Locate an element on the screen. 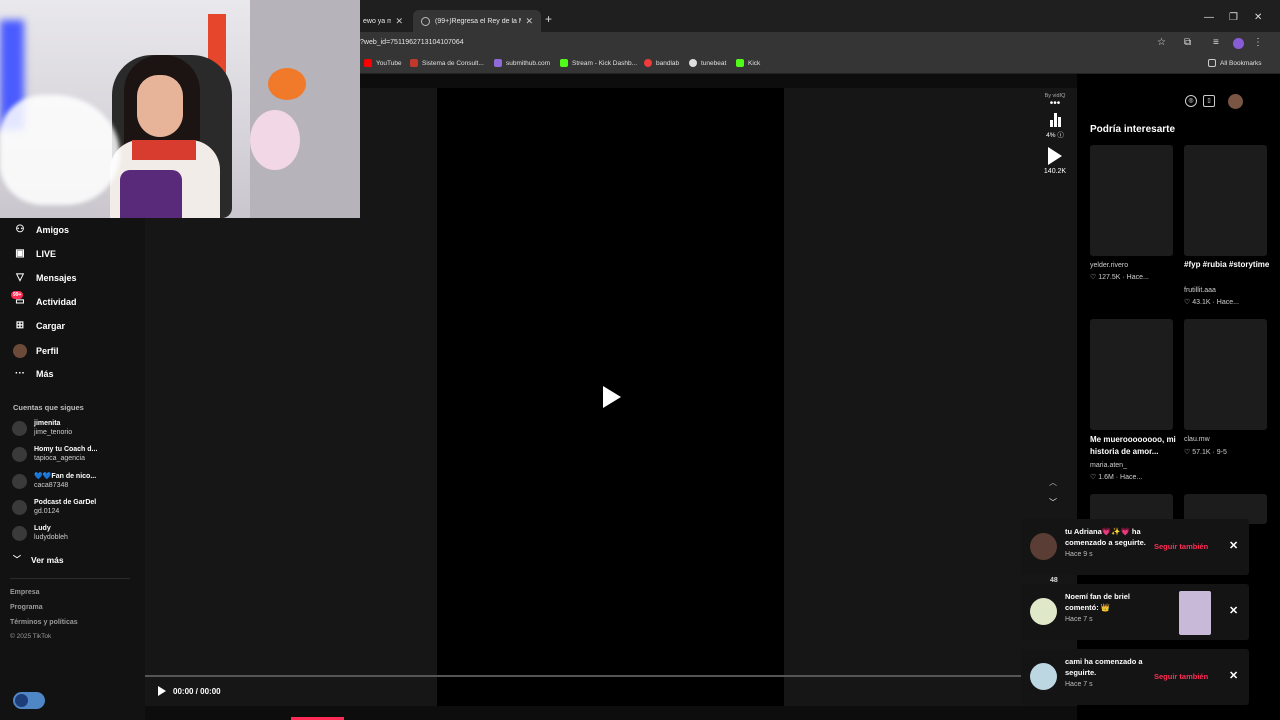 This screenshot has height=720, width=1280. all-bookmarks: All Bookmarks is located at coordinates (1235, 63).